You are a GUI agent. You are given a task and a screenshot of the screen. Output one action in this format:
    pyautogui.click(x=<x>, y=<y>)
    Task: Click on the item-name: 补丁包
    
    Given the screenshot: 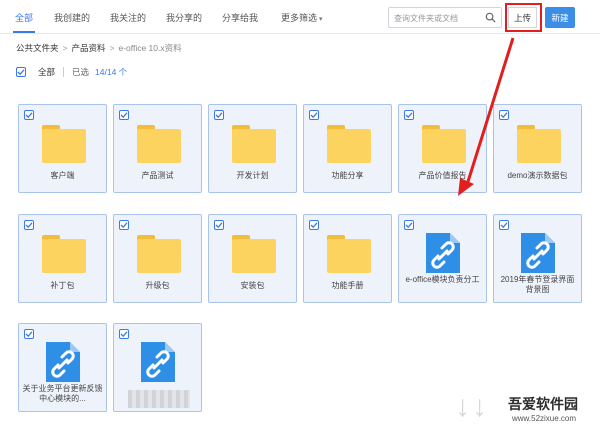 What is the action you would take?
    pyautogui.click(x=62, y=285)
    